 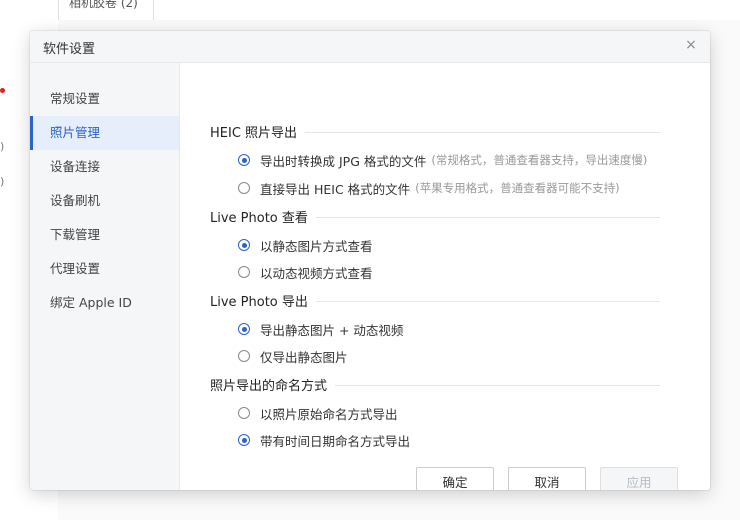 What do you see at coordinates (75, 200) in the screenshot?
I see `sidebar-item-label: 设备刷机` at bounding box center [75, 200].